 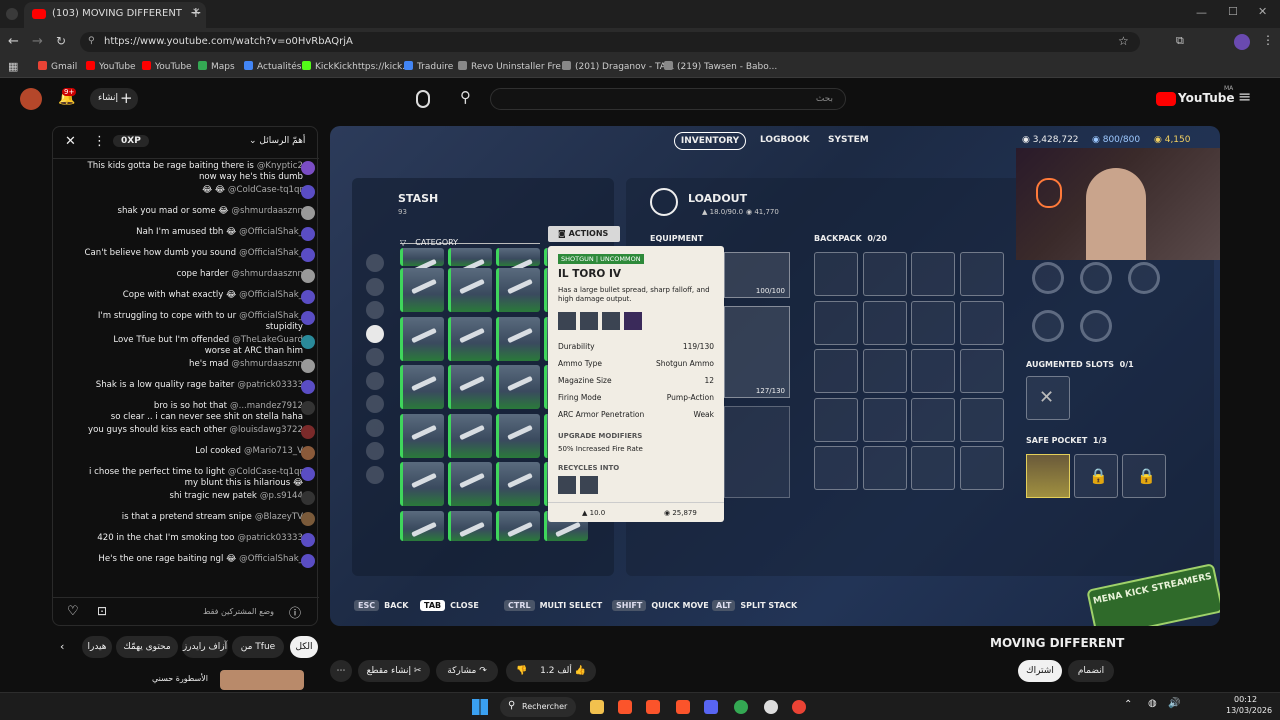 I want to click on search-input: بحث, so click(x=668, y=99).